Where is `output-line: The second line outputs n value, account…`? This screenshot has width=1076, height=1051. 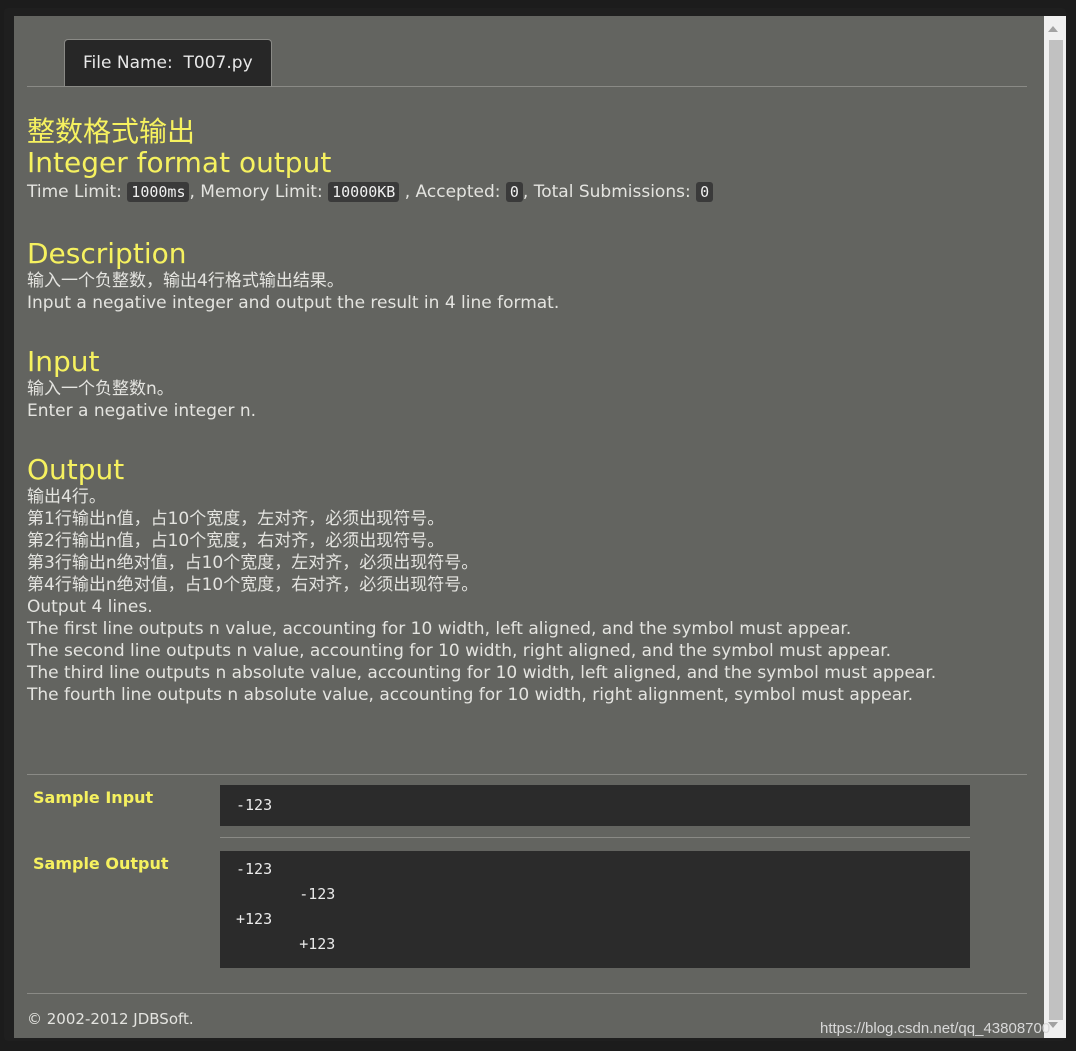
output-line: The second line outputs n value, account… is located at coordinates (459, 651).